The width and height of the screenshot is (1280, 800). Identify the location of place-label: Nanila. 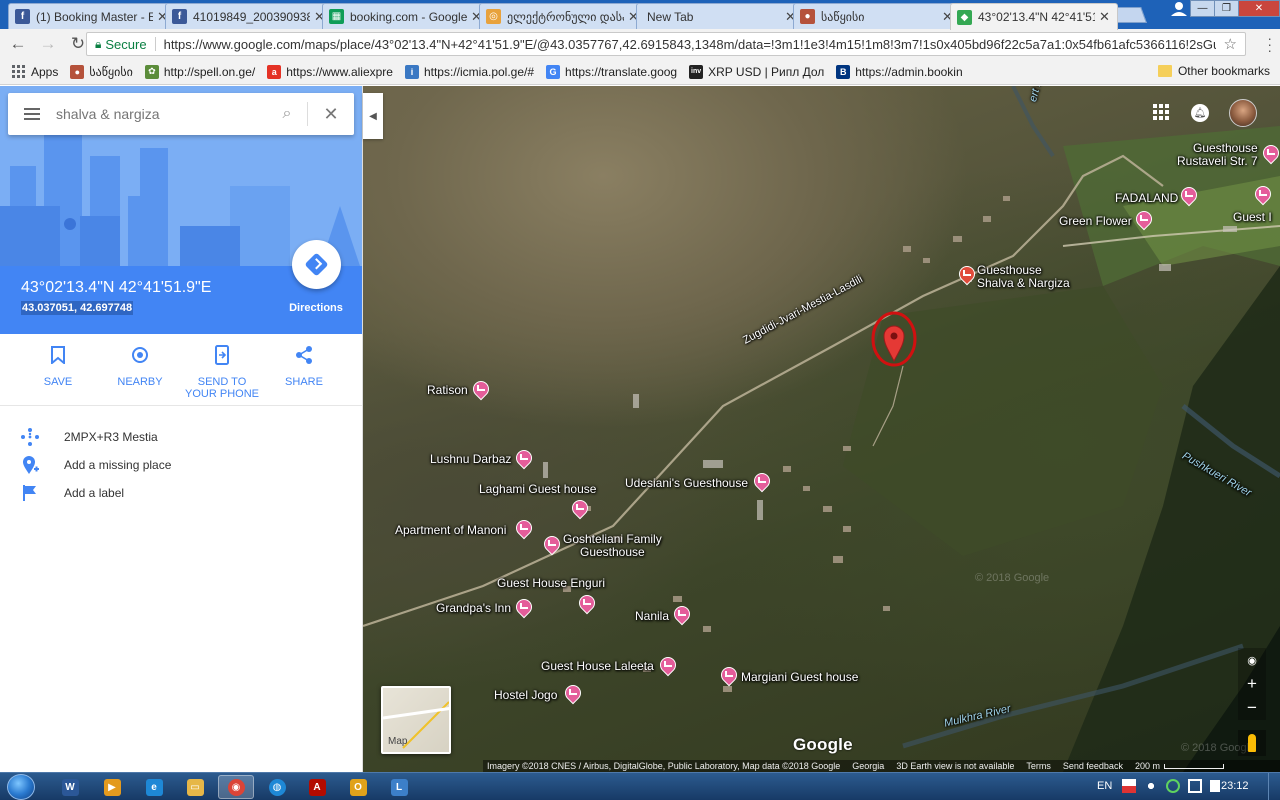
(652, 616).